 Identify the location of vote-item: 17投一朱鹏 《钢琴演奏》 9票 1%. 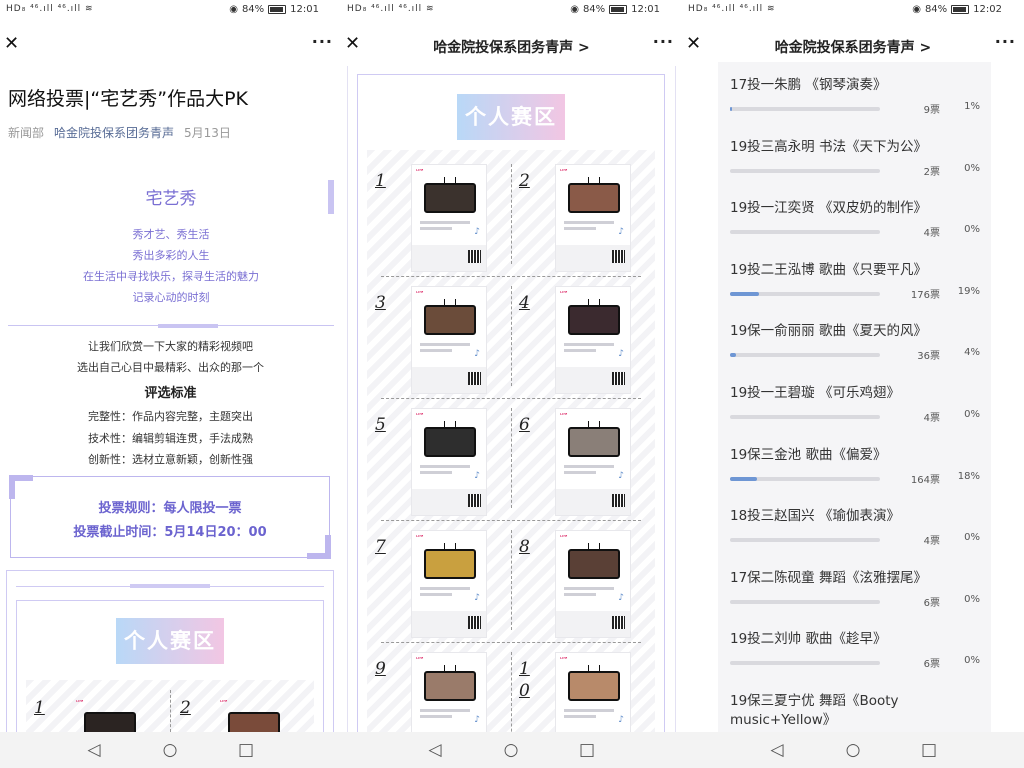
(854, 107).